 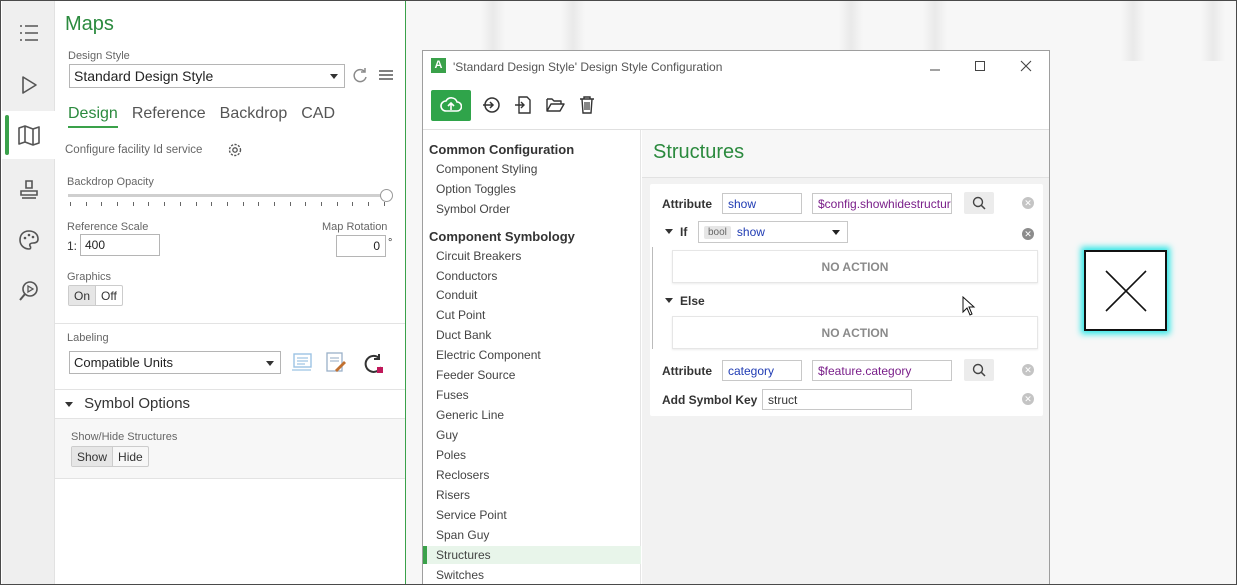 I want to click on show-button: Show, so click(x=93, y=456).